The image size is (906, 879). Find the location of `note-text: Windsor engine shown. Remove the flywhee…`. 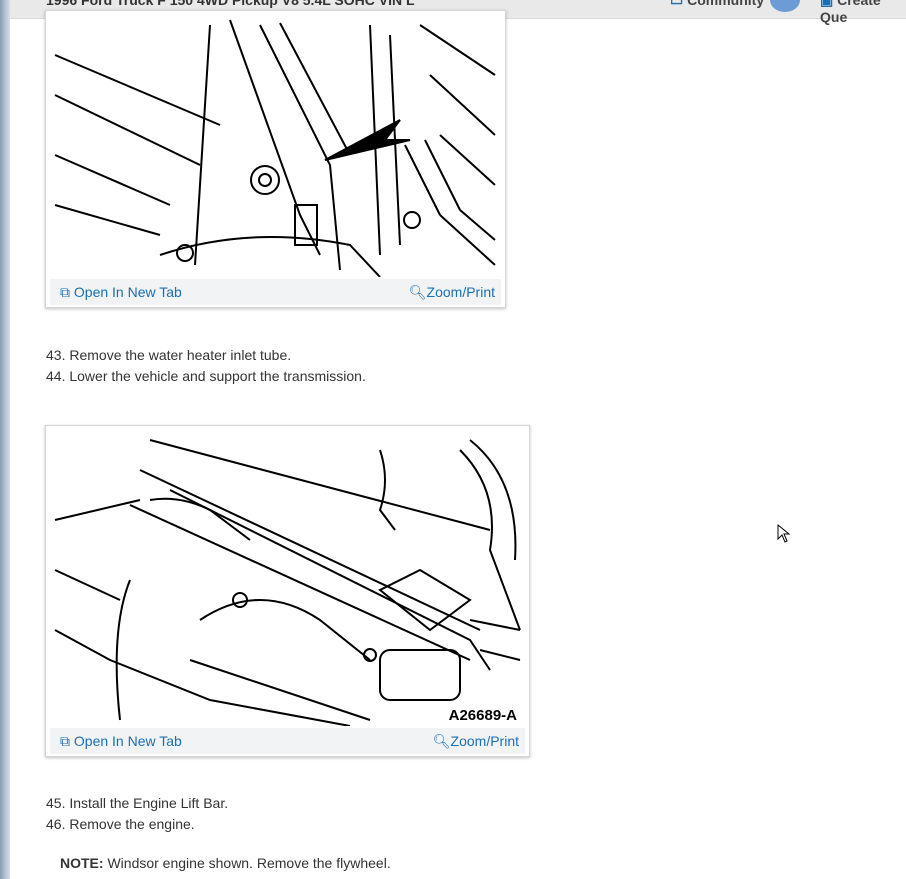

note-text: Windsor engine shown. Remove the flywhee… is located at coordinates (247, 863).